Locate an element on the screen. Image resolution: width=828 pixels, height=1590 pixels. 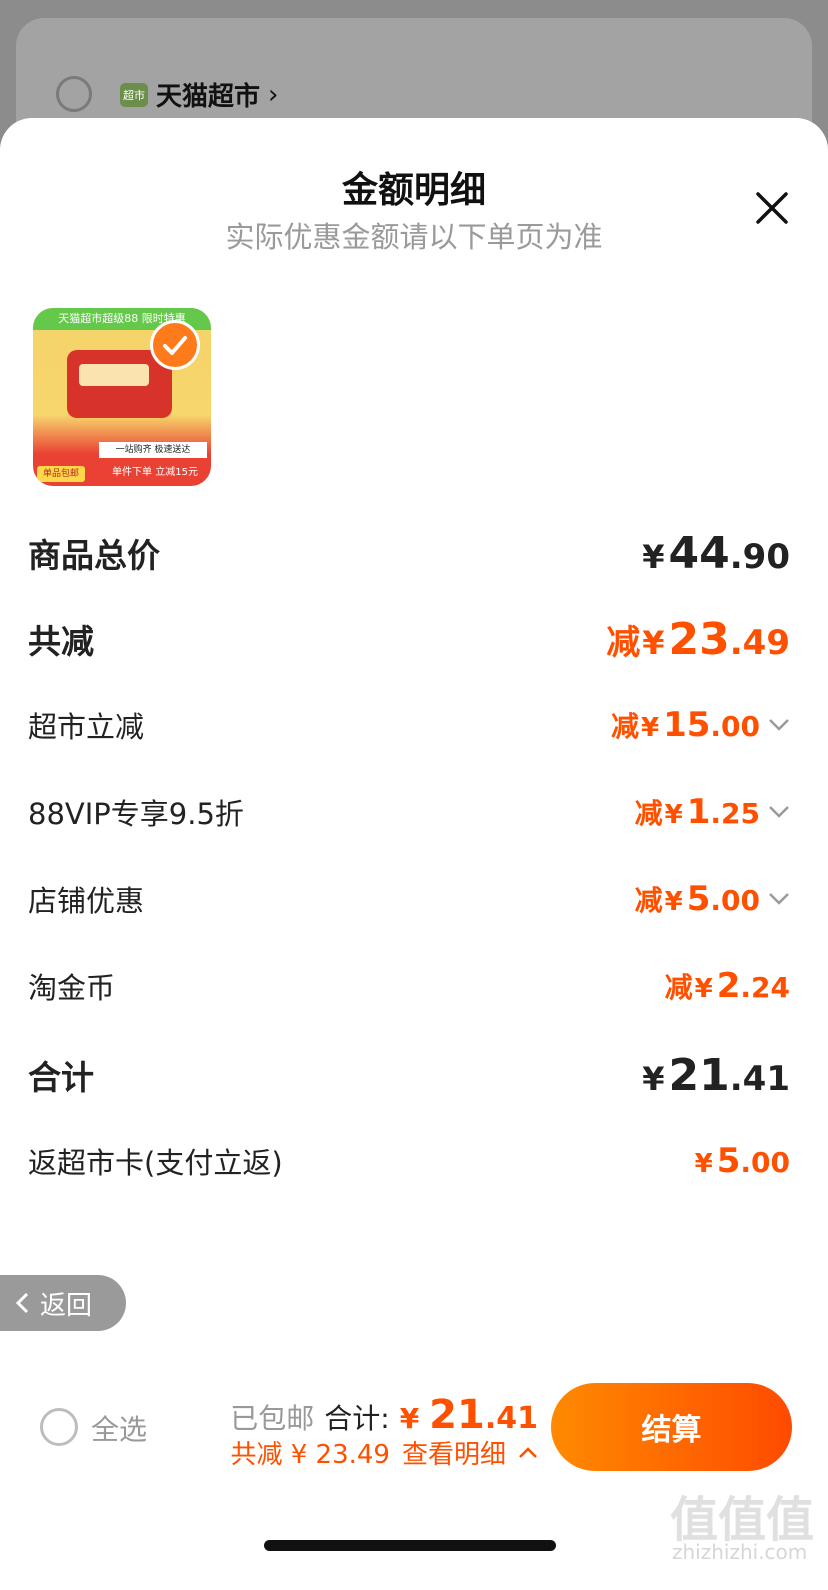
vip-discount-value: 减 ¥1.25 is located at coordinates (712, 812).